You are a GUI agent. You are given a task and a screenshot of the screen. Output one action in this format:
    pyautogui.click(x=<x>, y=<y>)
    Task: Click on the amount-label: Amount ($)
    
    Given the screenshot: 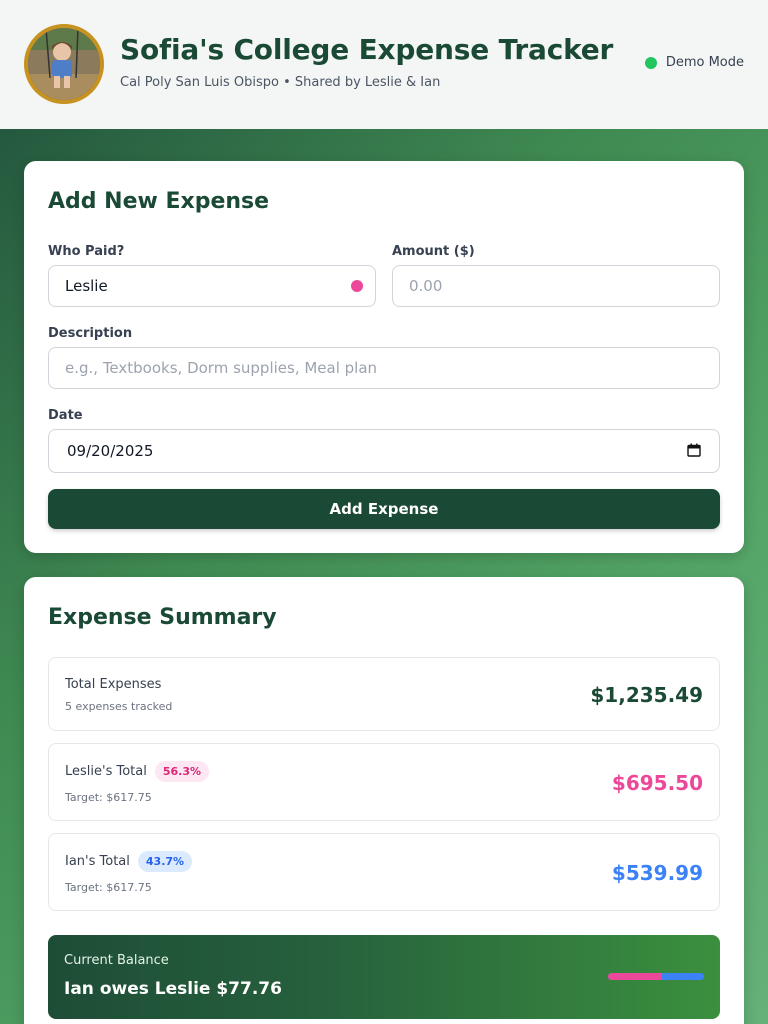 What is the action you would take?
    pyautogui.click(x=433, y=251)
    